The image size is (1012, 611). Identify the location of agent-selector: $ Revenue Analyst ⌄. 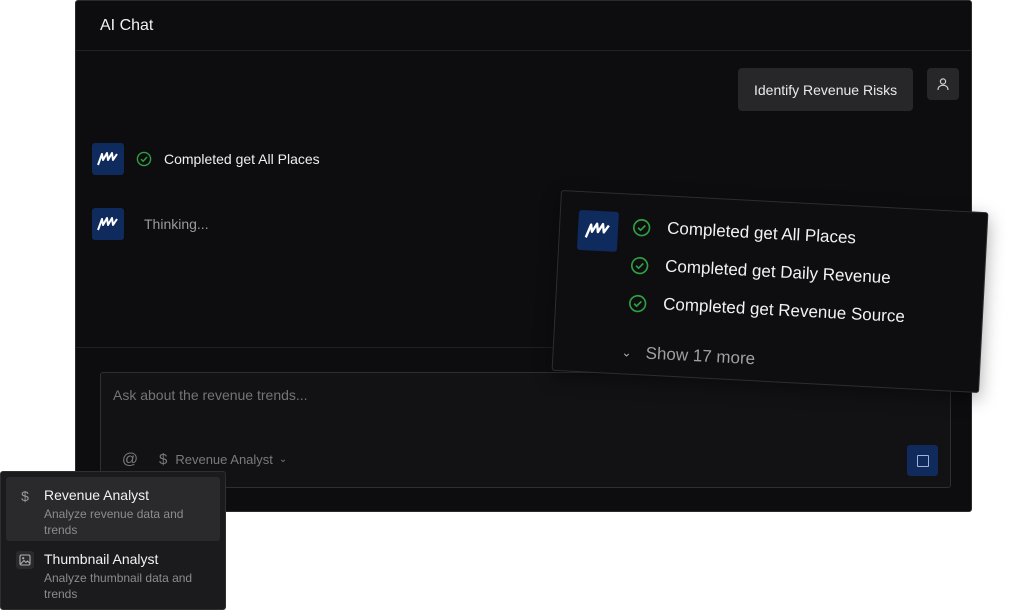
(223, 459).